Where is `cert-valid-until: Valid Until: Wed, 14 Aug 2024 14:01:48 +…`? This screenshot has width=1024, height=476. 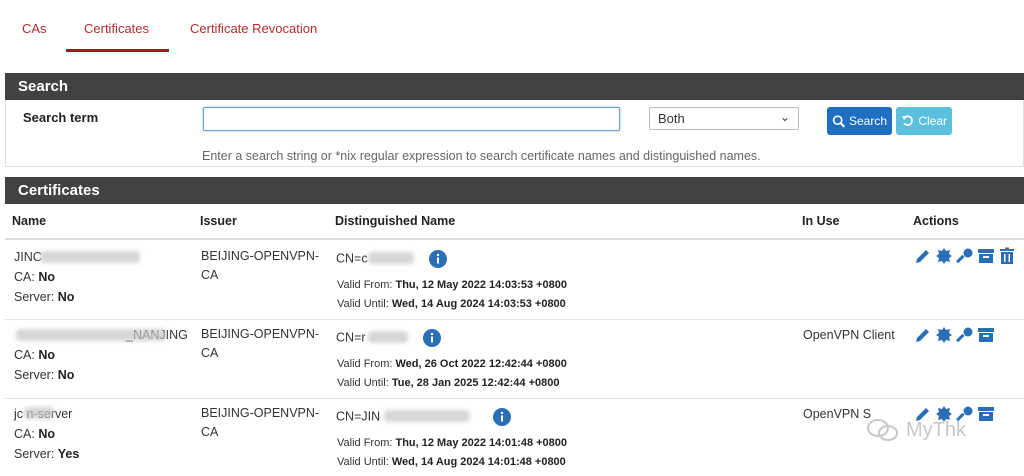 cert-valid-until: Valid Until: Wed, 14 Aug 2024 14:01:48 +… is located at coordinates (451, 462).